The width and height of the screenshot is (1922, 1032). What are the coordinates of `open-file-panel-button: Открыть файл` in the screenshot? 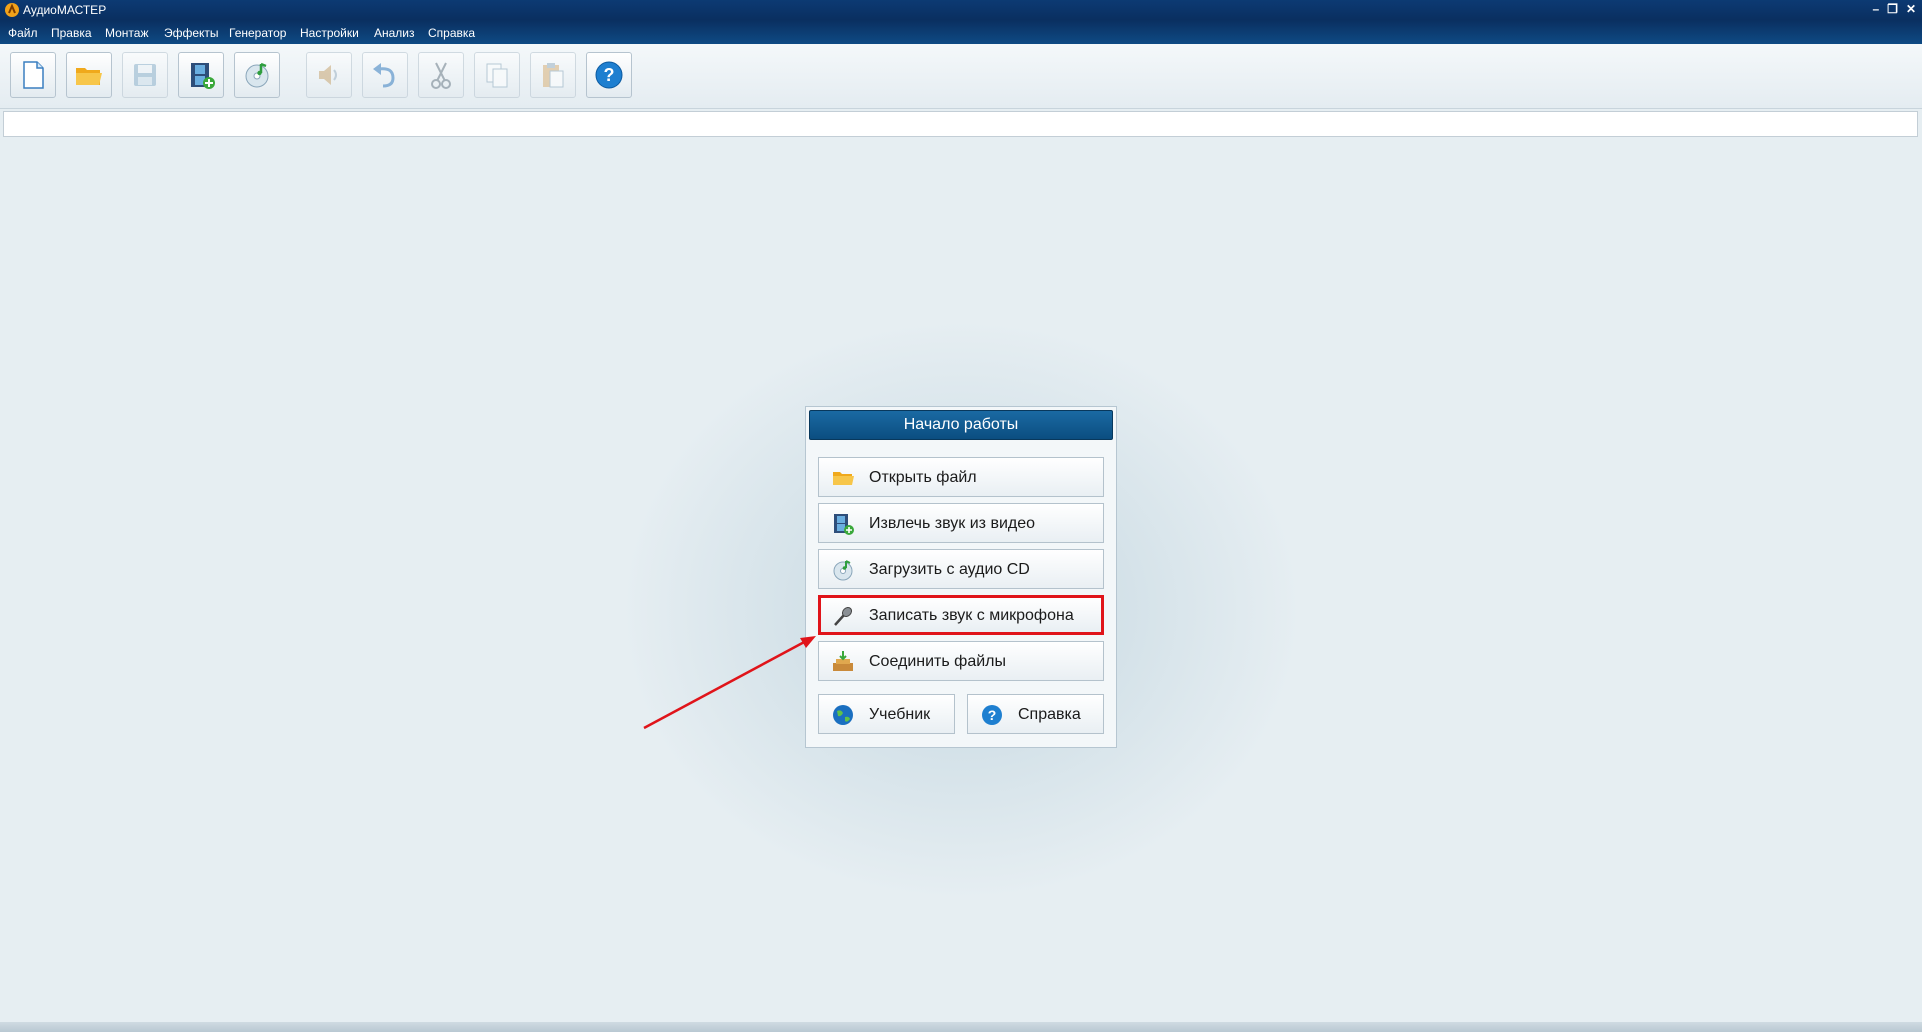 It's located at (961, 477).